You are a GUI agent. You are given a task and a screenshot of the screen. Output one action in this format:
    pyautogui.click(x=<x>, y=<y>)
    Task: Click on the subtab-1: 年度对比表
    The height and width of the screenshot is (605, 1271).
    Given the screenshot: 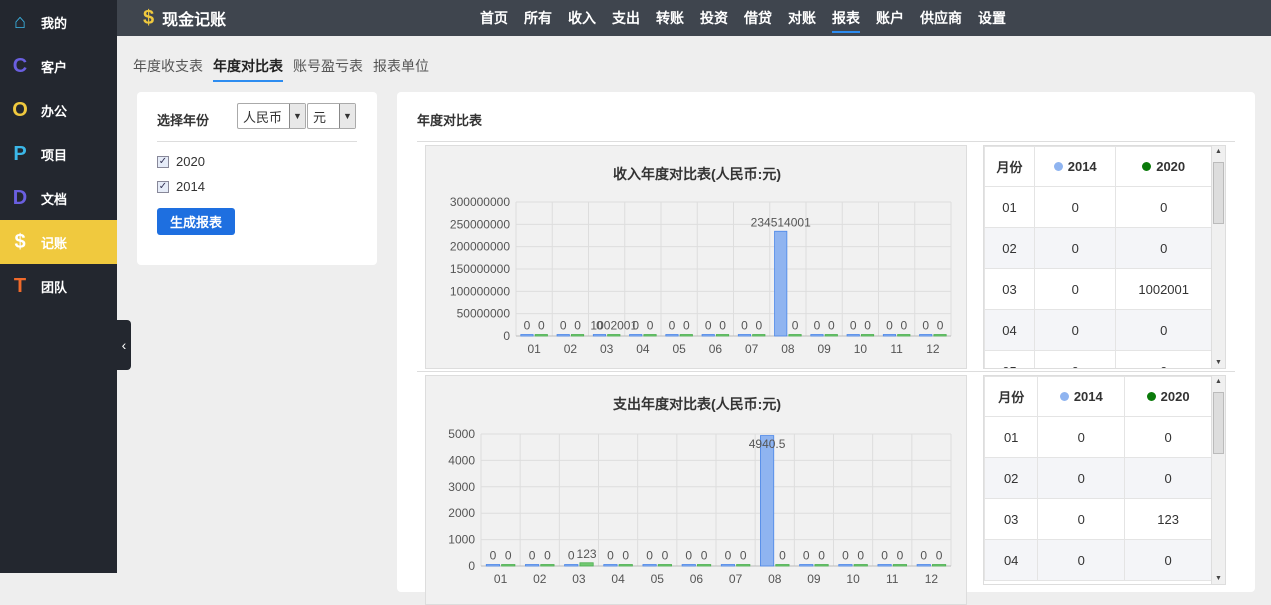 What is the action you would take?
    pyautogui.click(x=248, y=69)
    